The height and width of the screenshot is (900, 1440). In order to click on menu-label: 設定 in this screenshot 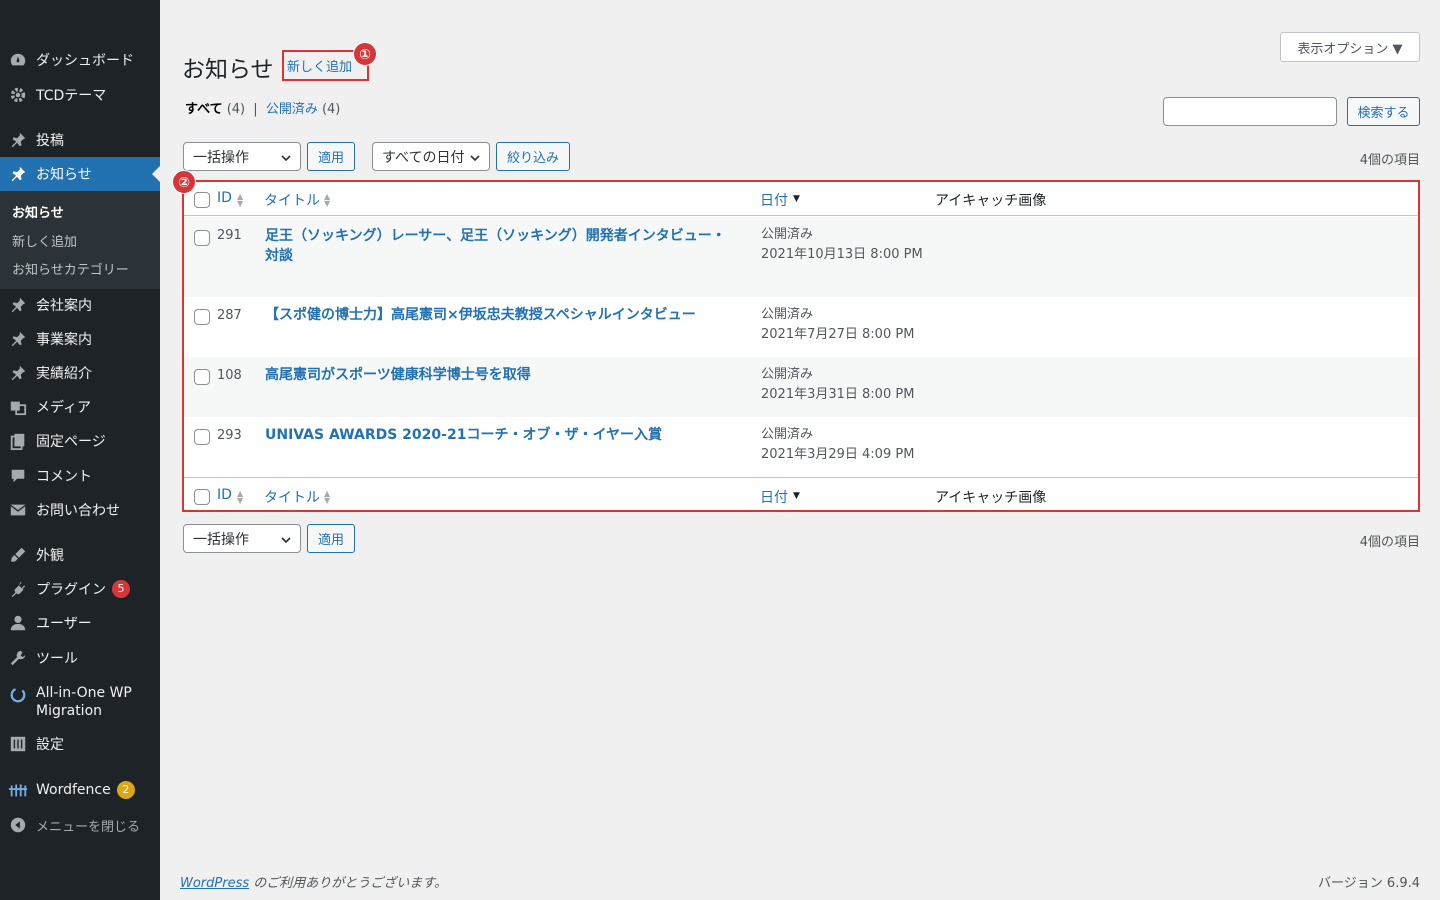, I will do `click(50, 745)`.